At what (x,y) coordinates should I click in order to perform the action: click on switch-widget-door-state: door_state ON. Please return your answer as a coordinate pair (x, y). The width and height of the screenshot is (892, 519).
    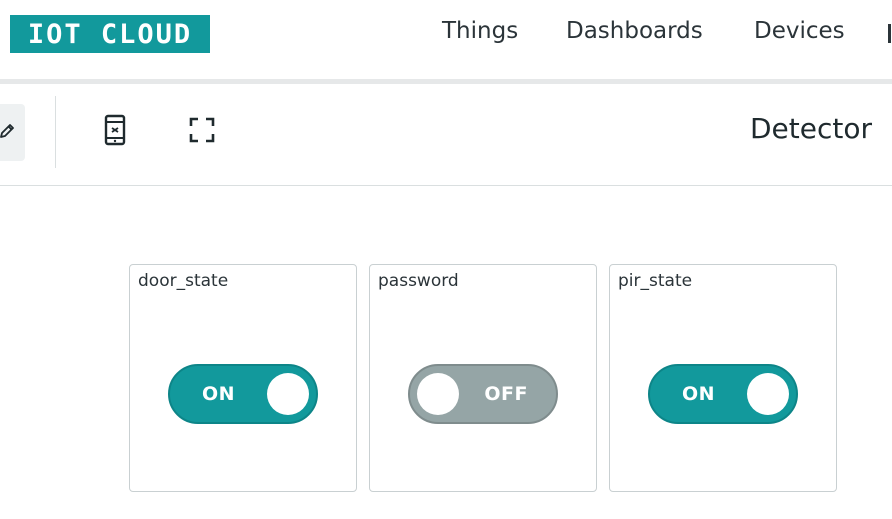
    Looking at the image, I should click on (243, 378).